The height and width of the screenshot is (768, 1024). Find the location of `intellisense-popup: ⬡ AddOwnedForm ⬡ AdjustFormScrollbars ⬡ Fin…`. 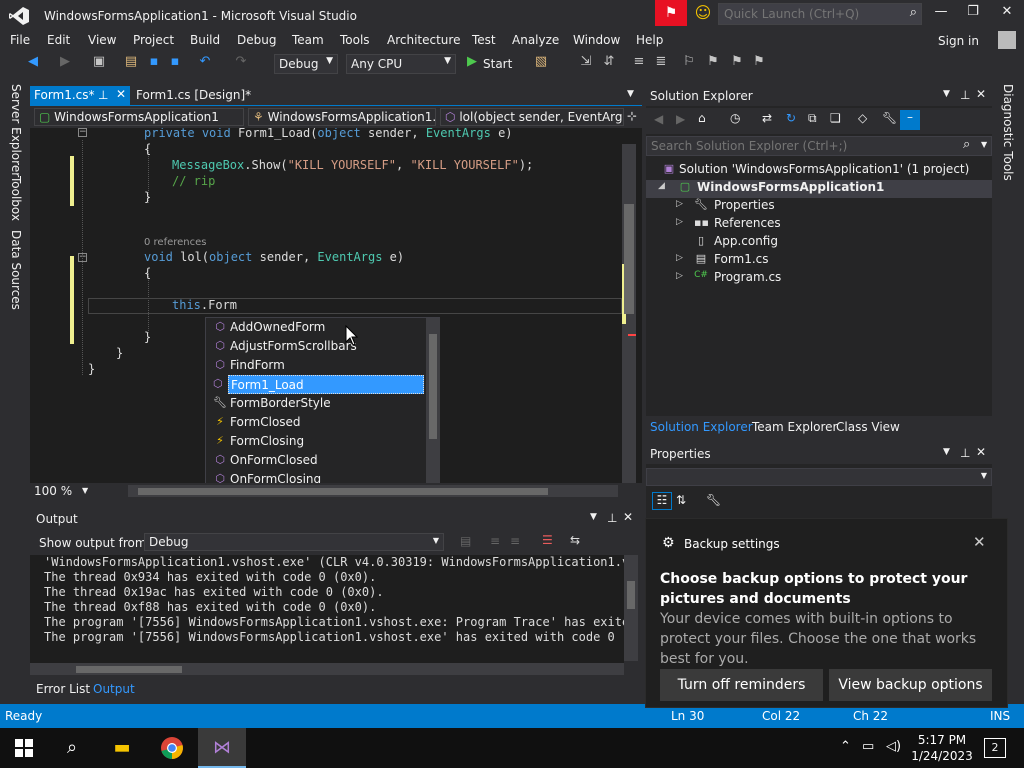

intellisense-popup: ⬡ AddOwnedForm ⬡ AdjustFormScrollbars ⬡ Fin… is located at coordinates (322, 403).